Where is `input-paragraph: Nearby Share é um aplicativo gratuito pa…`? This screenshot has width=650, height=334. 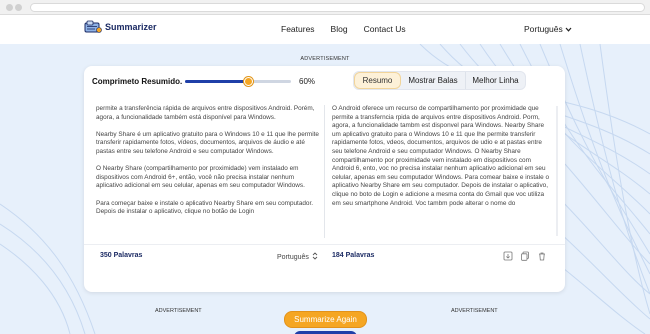 input-paragraph: Nearby Share é um aplicativo gratuito pa… is located at coordinates (207, 142).